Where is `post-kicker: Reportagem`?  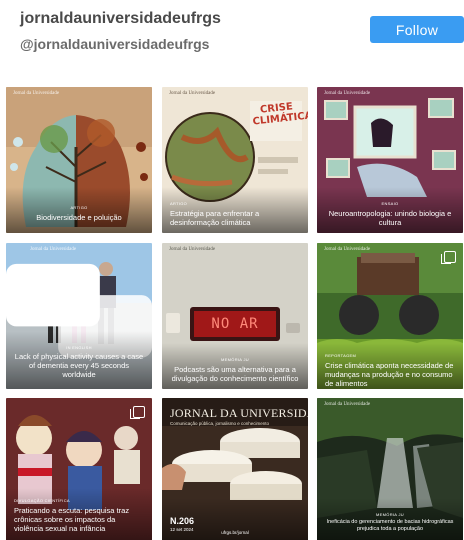
post-kicker: Reportagem is located at coordinates (341, 355).